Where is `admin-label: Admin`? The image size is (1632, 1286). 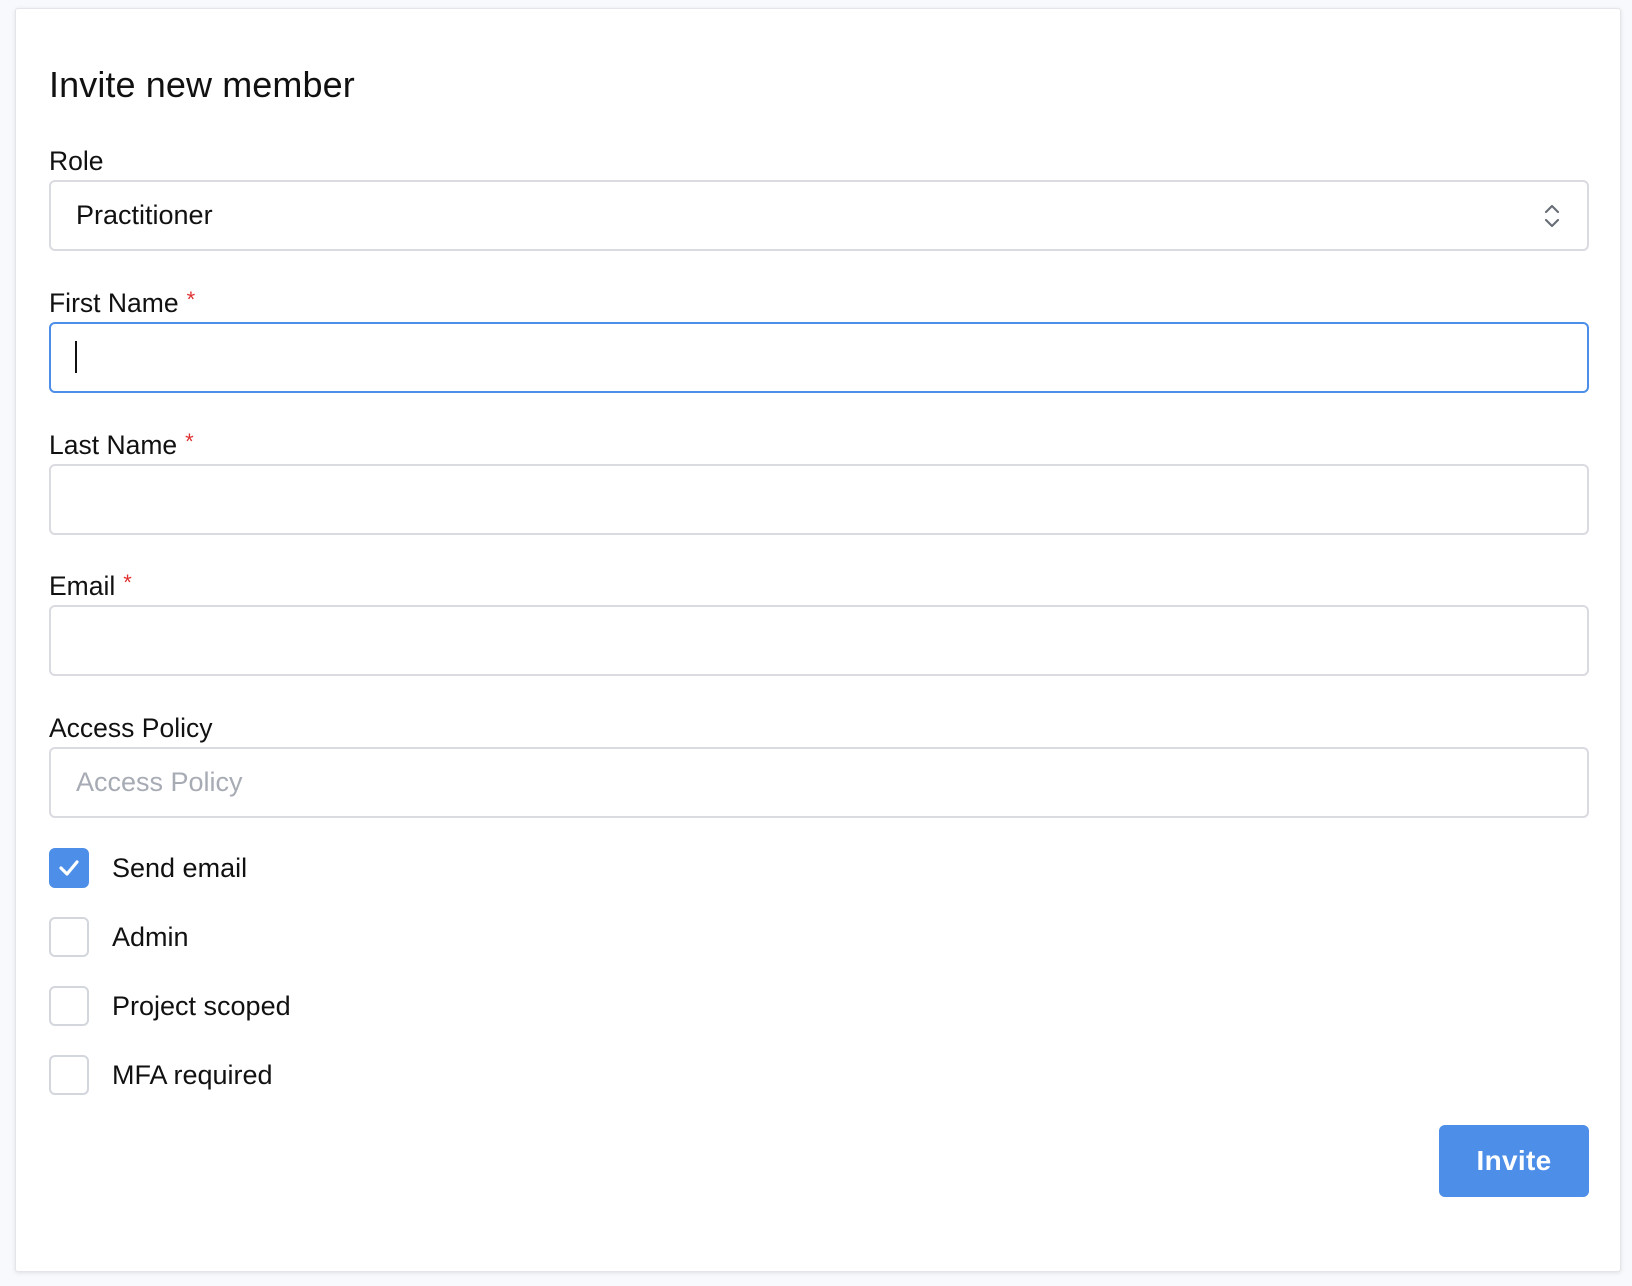 admin-label: Admin is located at coordinates (150, 937).